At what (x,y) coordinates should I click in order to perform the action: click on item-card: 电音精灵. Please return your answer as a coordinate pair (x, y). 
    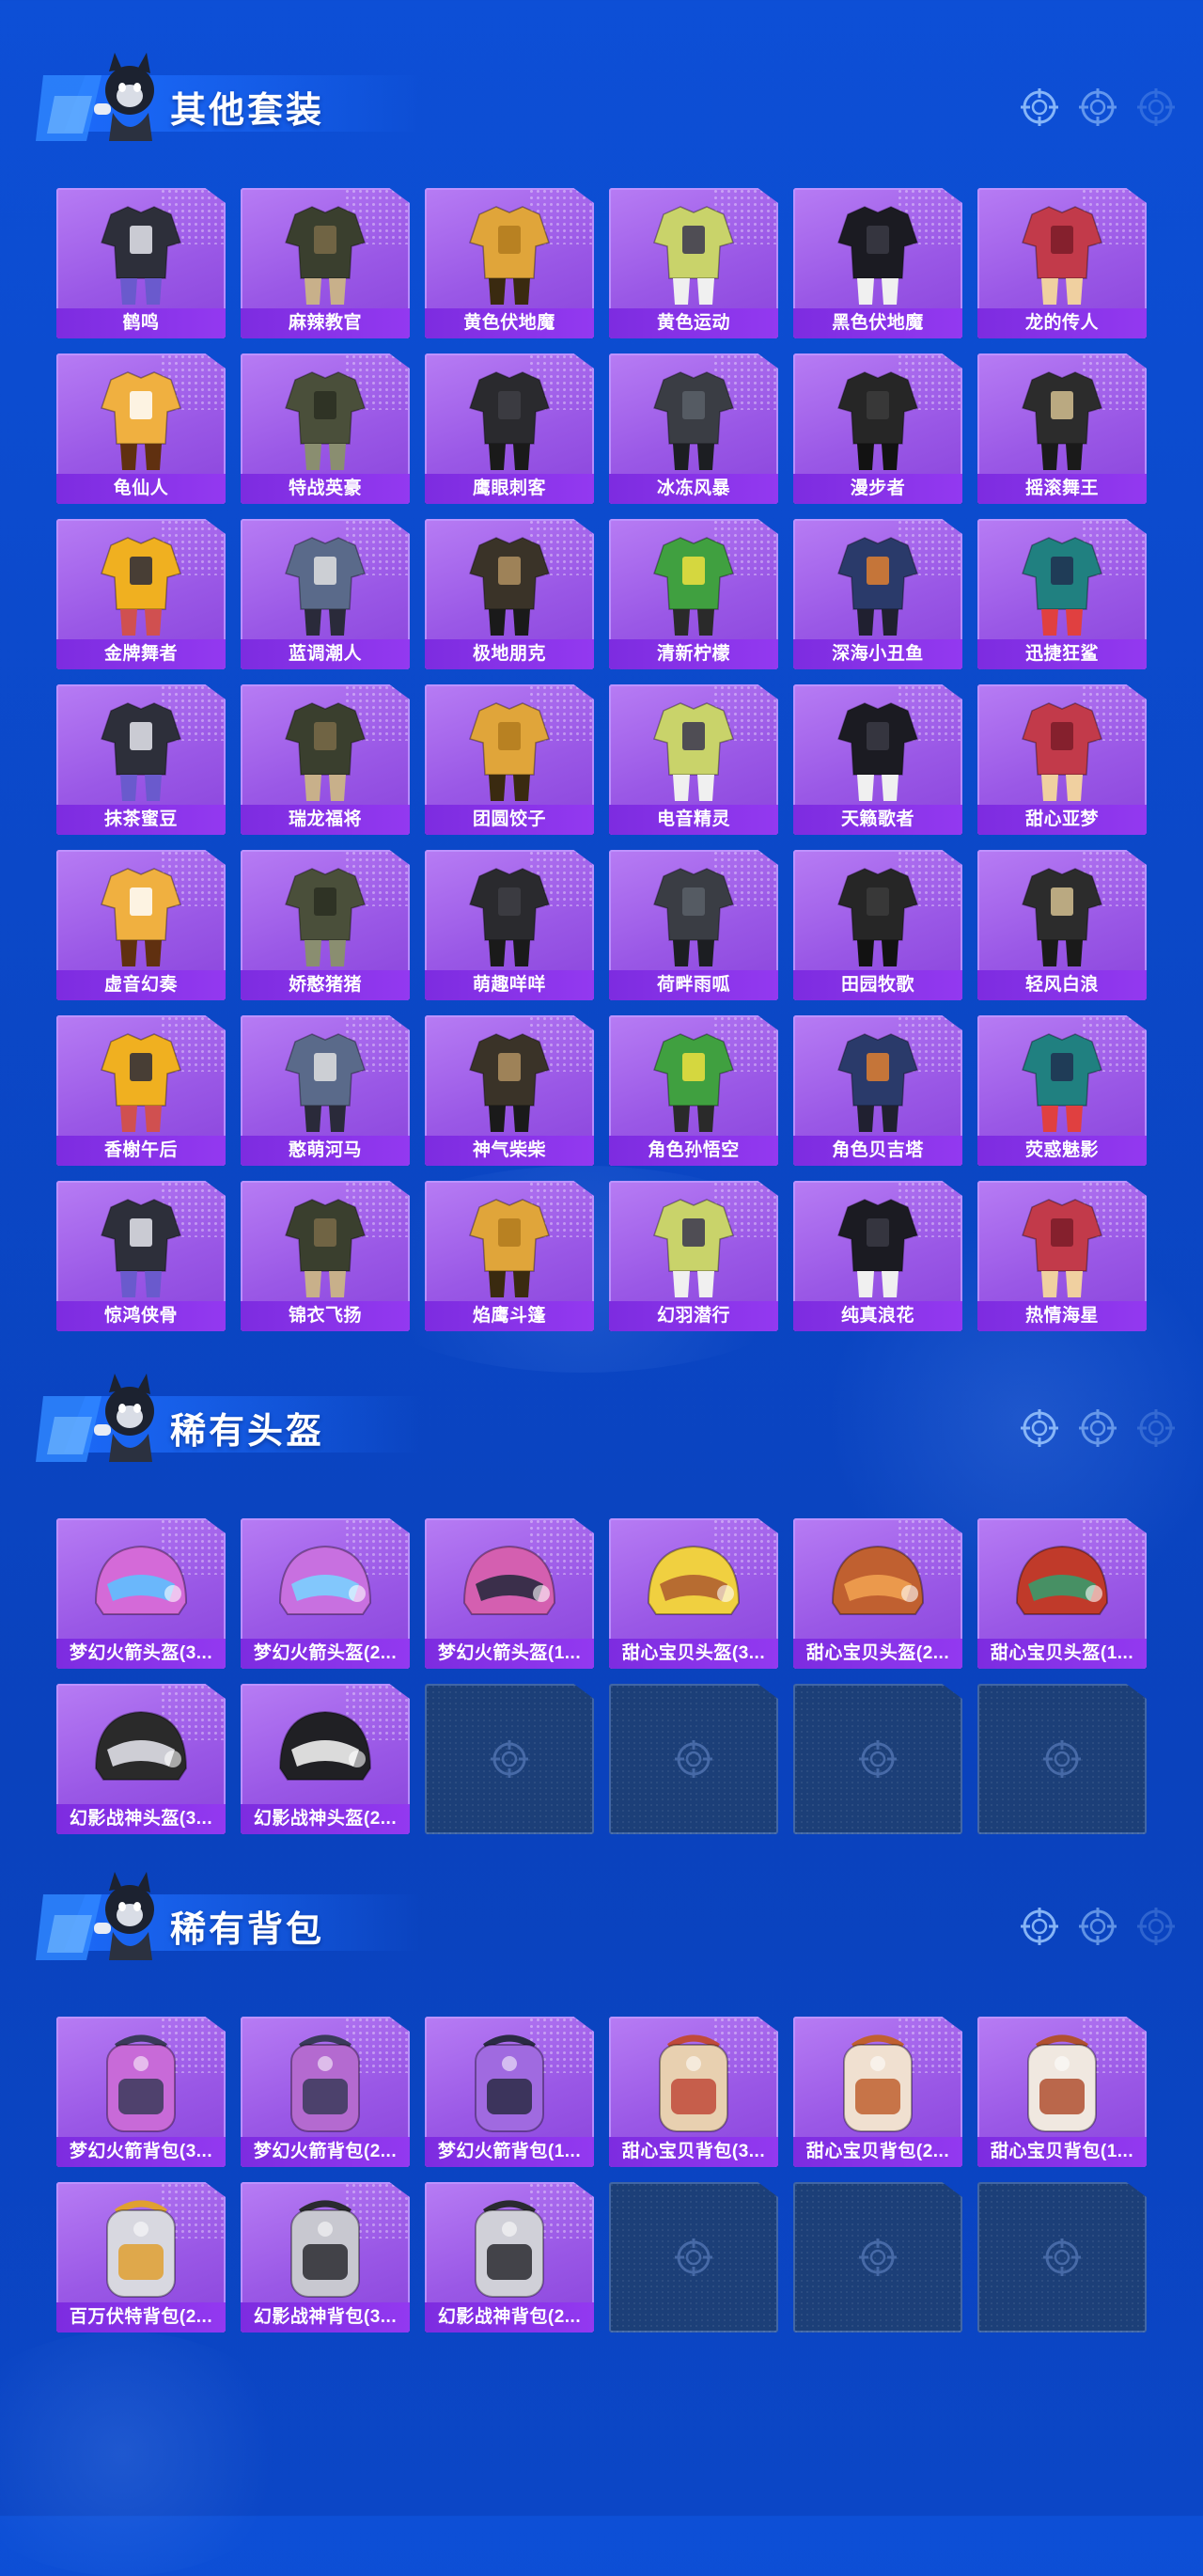
    Looking at the image, I should click on (693, 759).